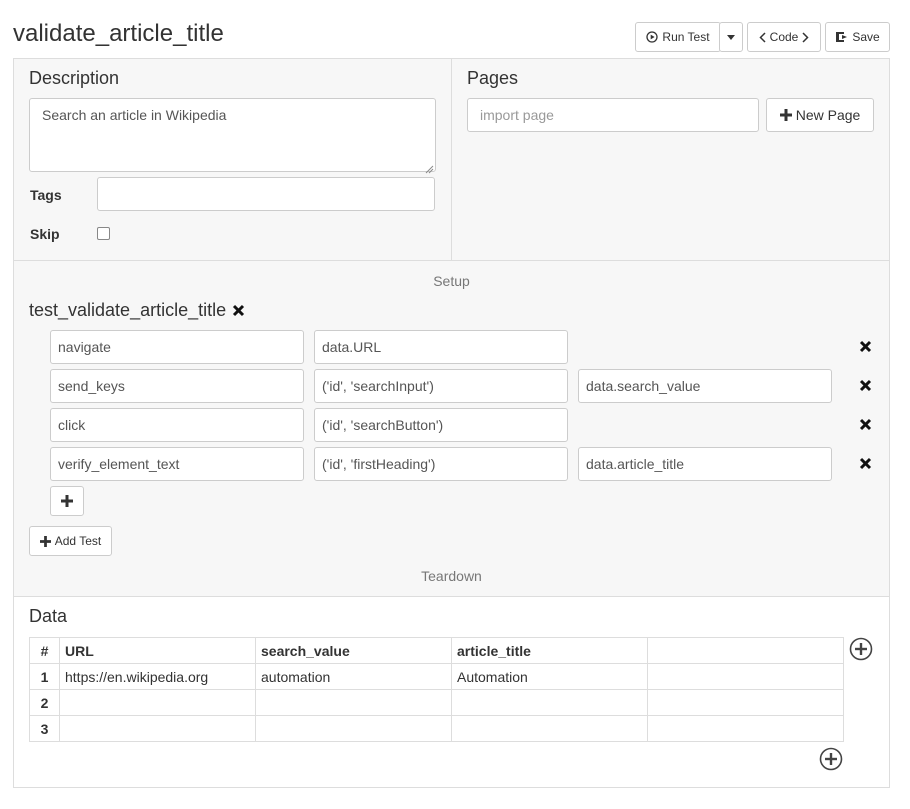 Image resolution: width=910 pixels, height=809 pixels. I want to click on add-step-button, so click(67, 501).